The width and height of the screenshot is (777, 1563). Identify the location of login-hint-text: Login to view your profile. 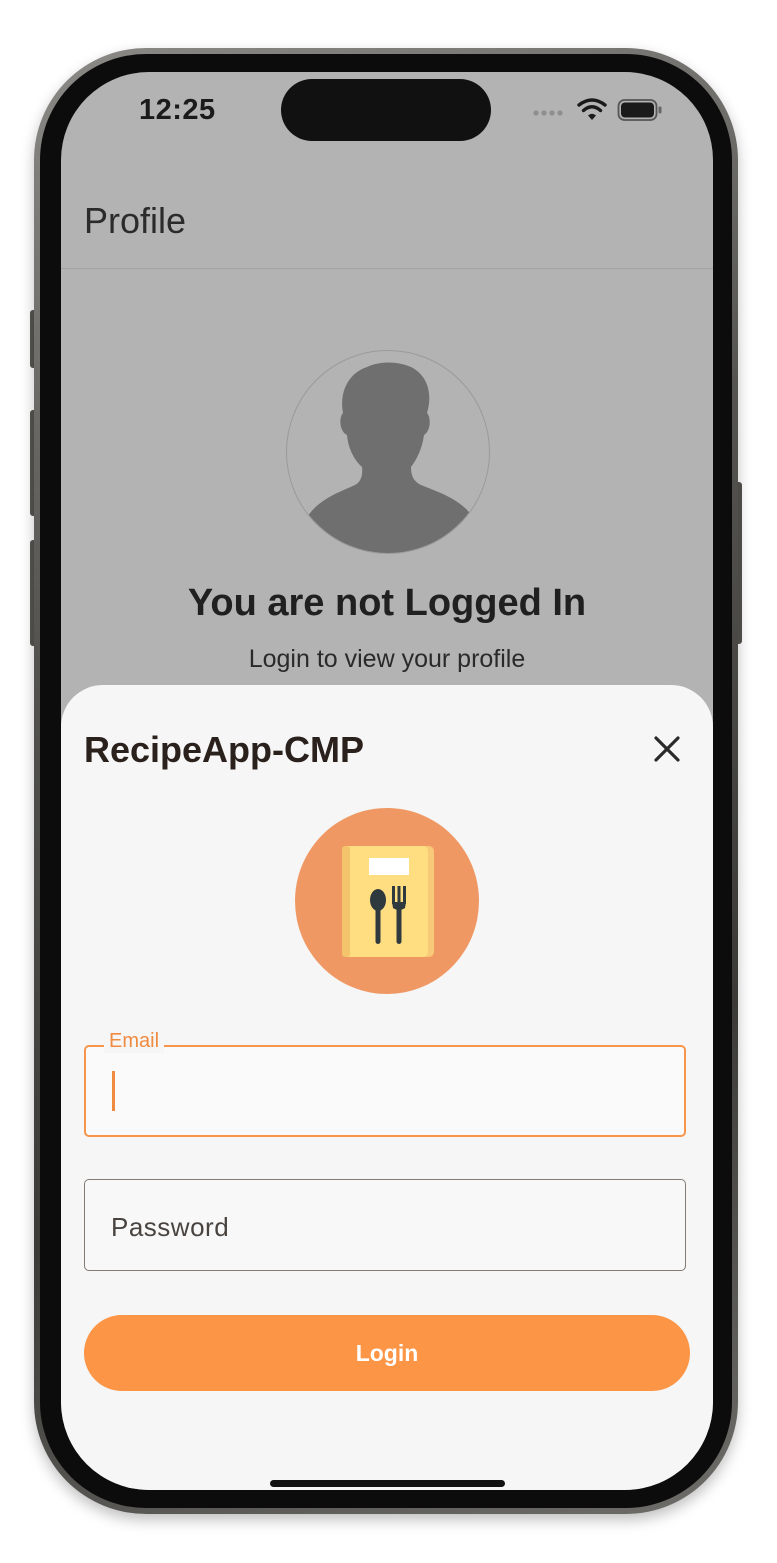
(387, 659).